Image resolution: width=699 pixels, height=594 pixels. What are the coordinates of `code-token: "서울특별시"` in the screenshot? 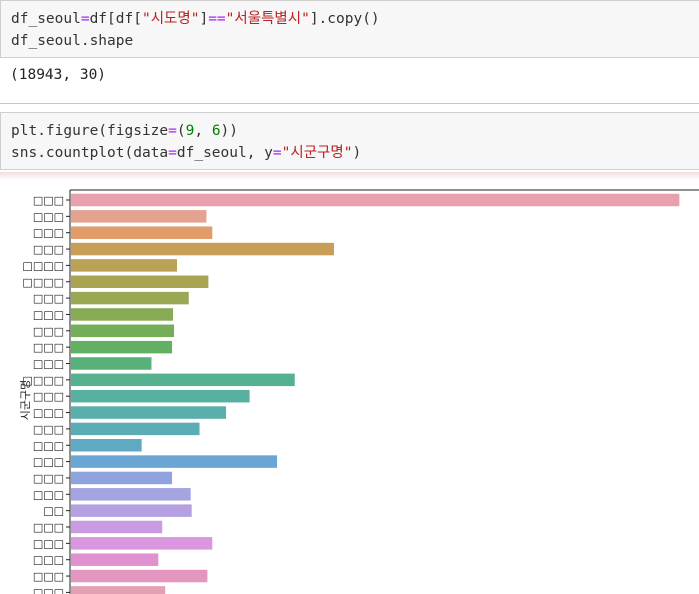 It's located at (267, 19).